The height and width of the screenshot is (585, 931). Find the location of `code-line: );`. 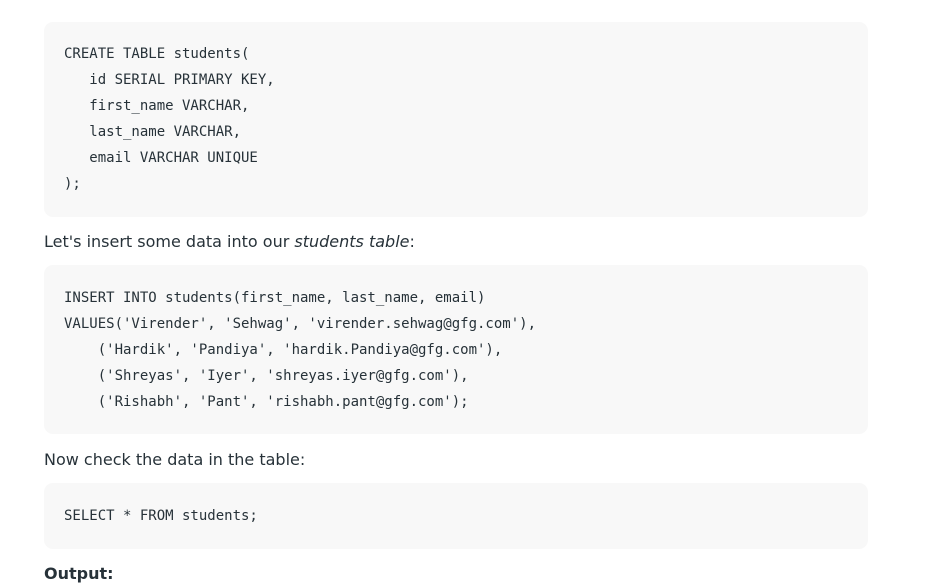

code-line: ); is located at coordinates (72, 184).